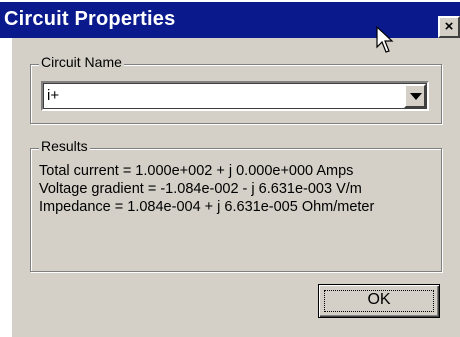  I want to click on dropdown-button, so click(415, 96).